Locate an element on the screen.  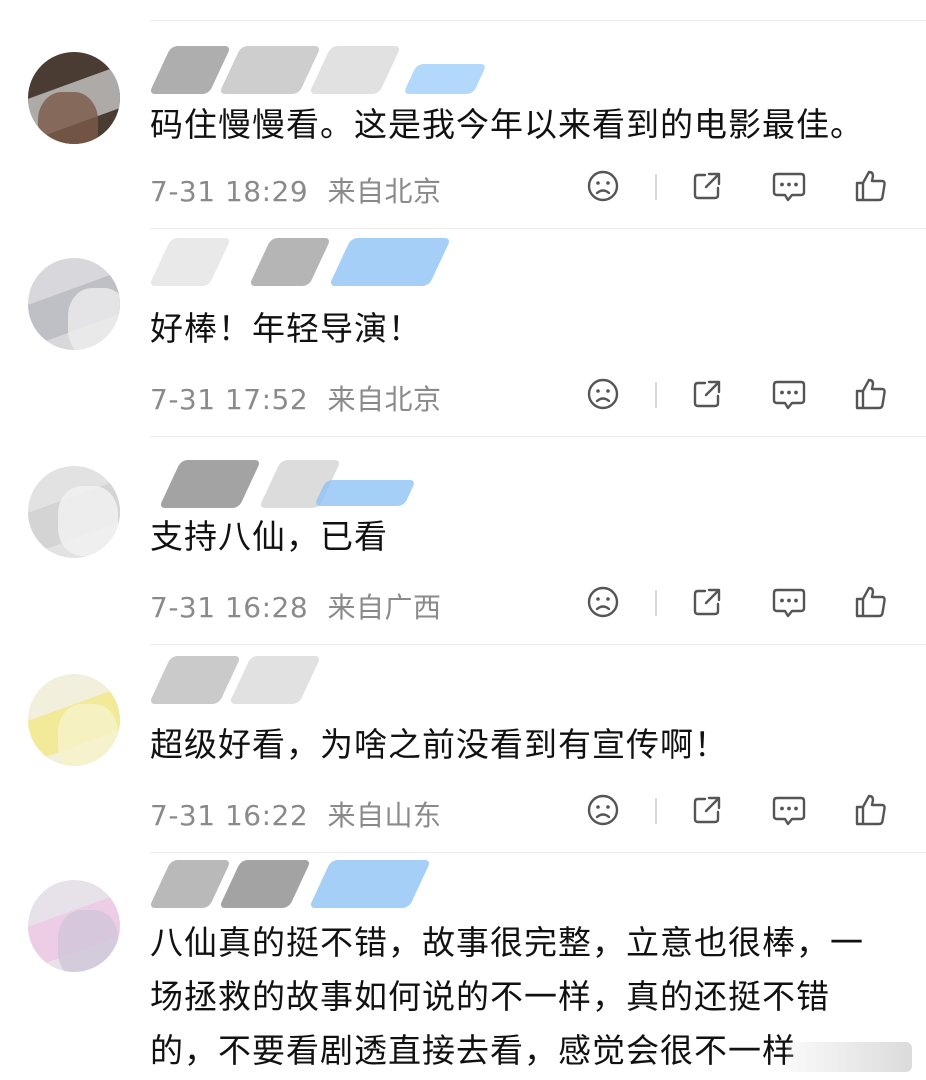
comment-text: 好棒！年轻导演！ is located at coordinates (286, 328).